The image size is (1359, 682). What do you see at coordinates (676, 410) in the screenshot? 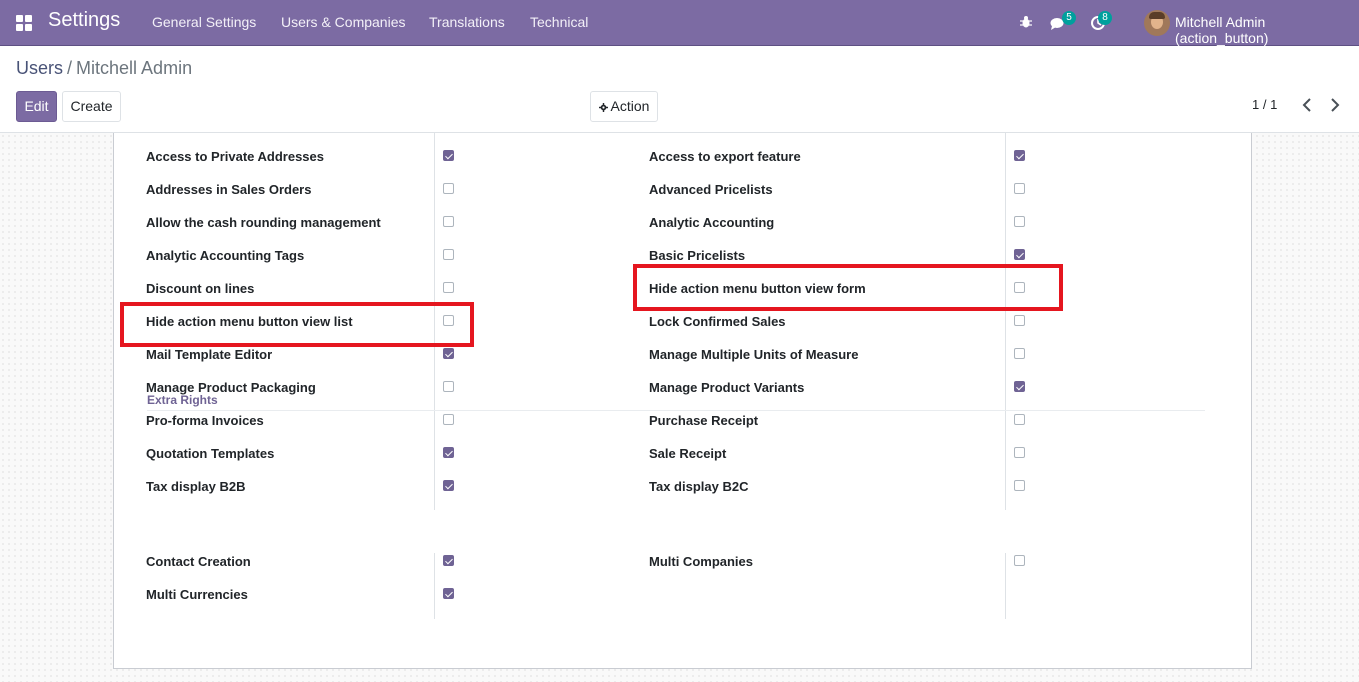
I see `extra-rights-separator` at bounding box center [676, 410].